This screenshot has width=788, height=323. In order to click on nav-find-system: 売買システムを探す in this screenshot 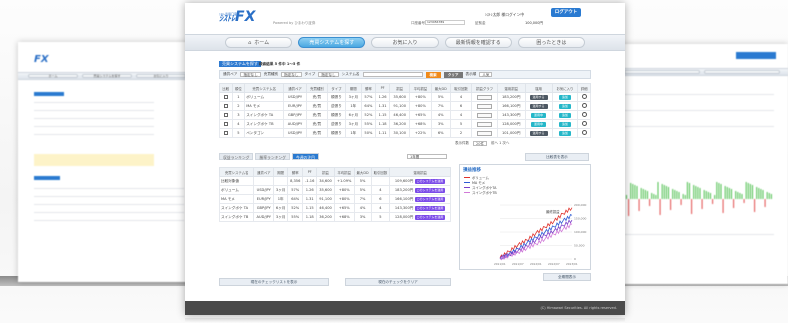, I will do `click(332, 42)`.